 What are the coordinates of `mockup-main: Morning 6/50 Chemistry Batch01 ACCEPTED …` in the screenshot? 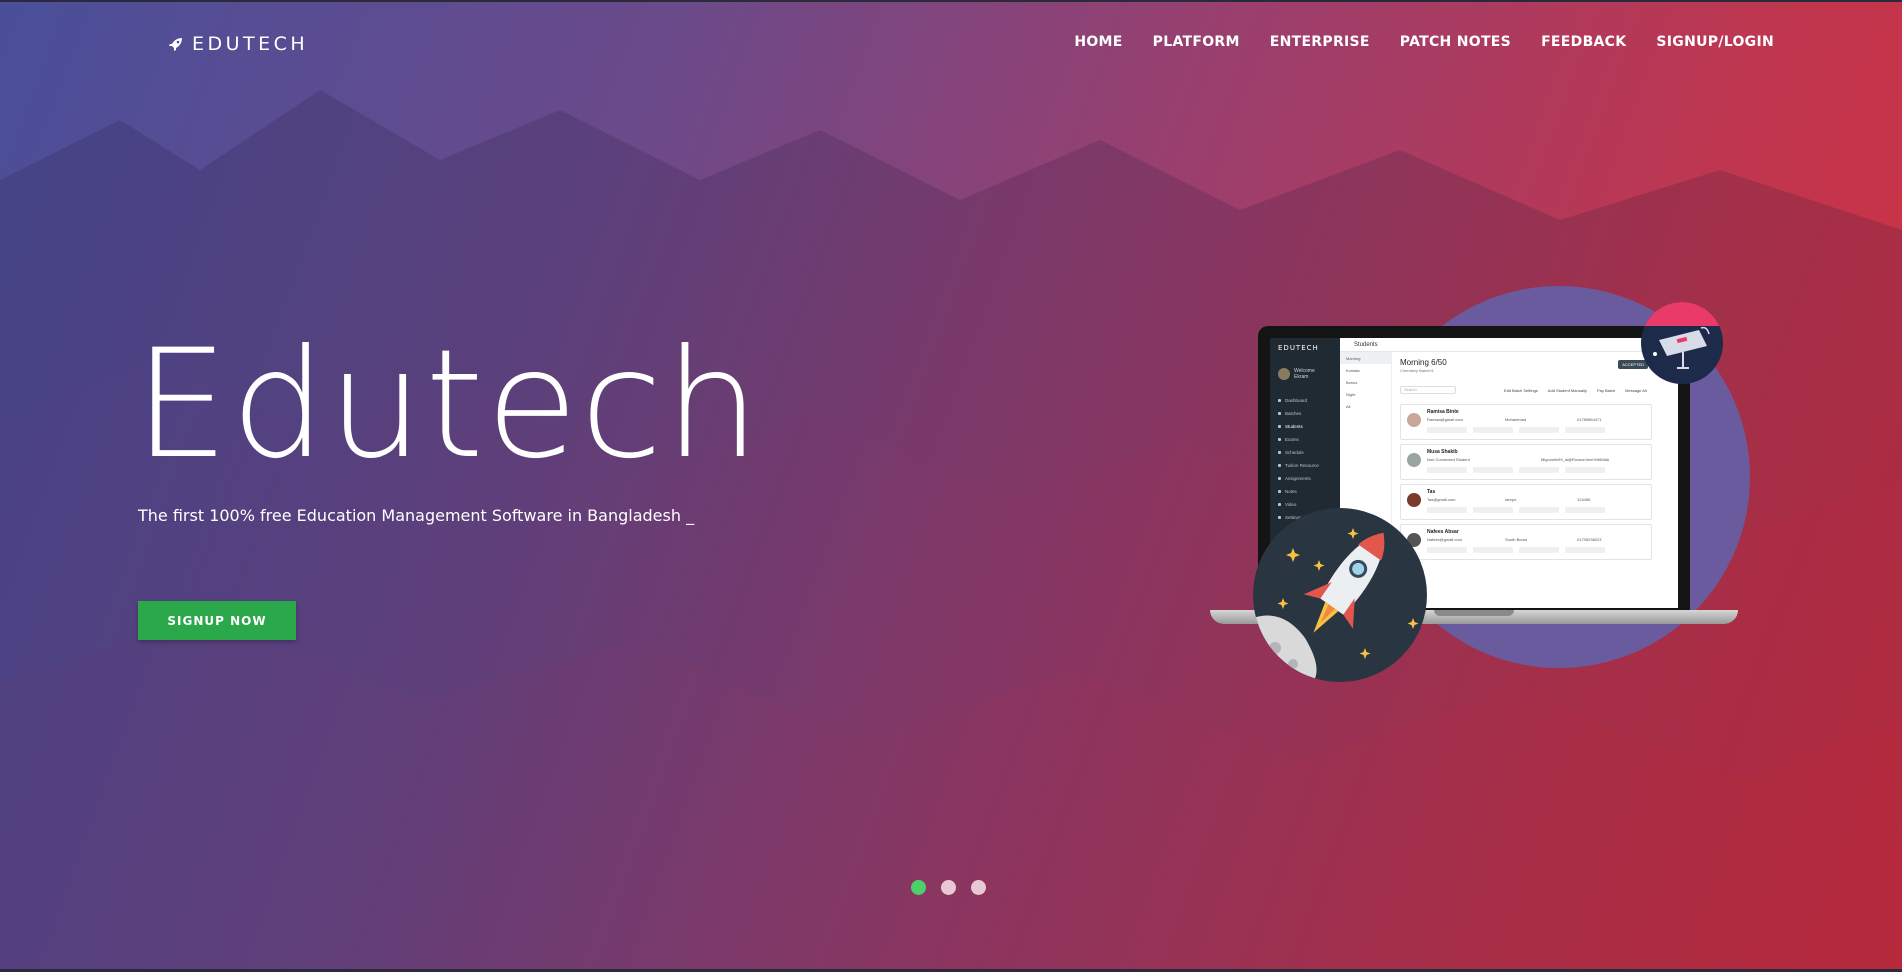 It's located at (1535, 480).